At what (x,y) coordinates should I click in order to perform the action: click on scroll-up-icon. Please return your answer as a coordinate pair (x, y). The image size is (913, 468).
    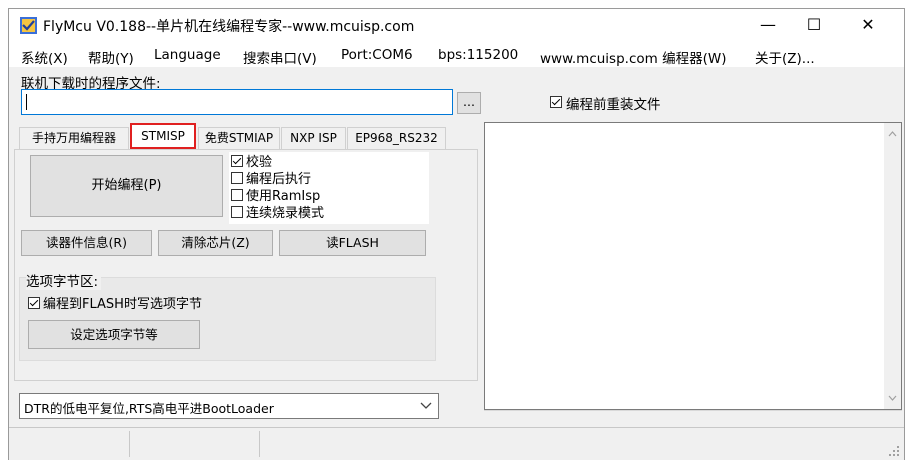
    Looking at the image, I should click on (892, 134).